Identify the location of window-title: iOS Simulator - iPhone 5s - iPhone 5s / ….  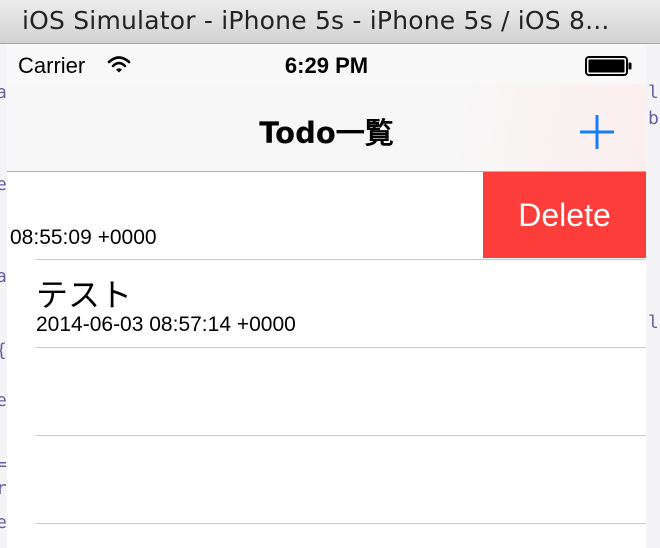
(316, 20).